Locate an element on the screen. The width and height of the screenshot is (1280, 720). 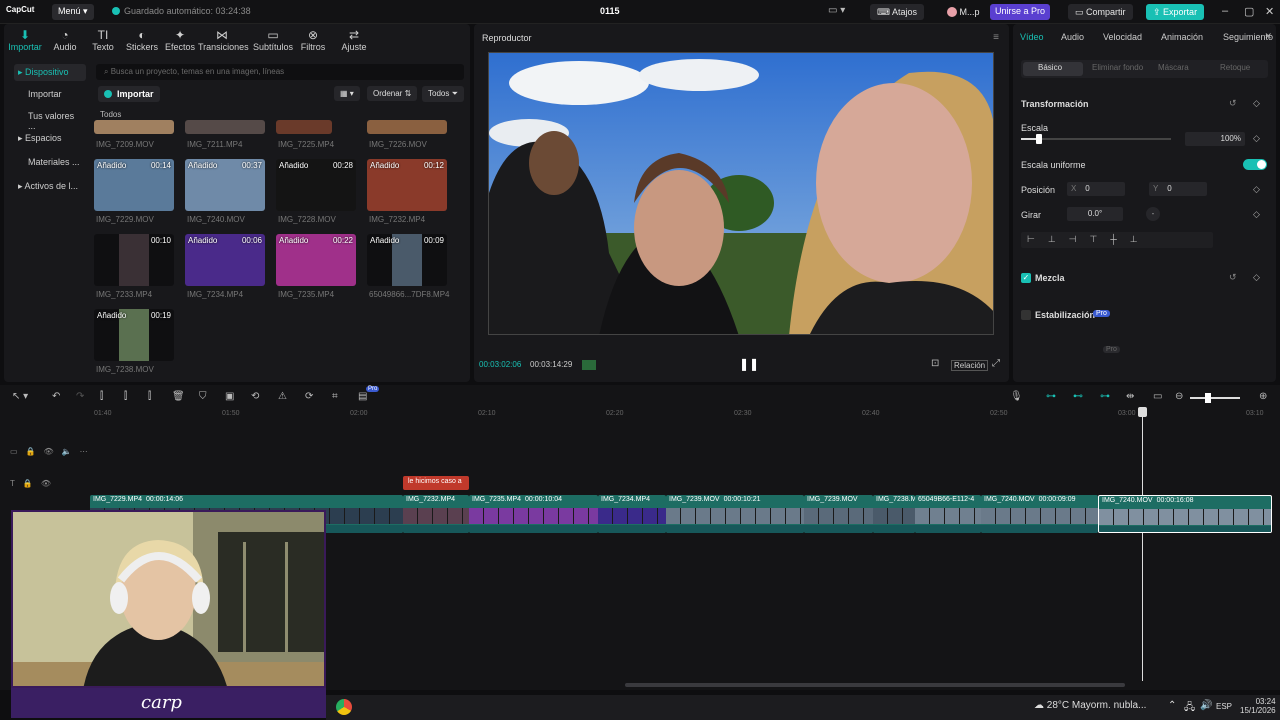
split-right-icon: ⫿ is located at coordinates (149, 396).